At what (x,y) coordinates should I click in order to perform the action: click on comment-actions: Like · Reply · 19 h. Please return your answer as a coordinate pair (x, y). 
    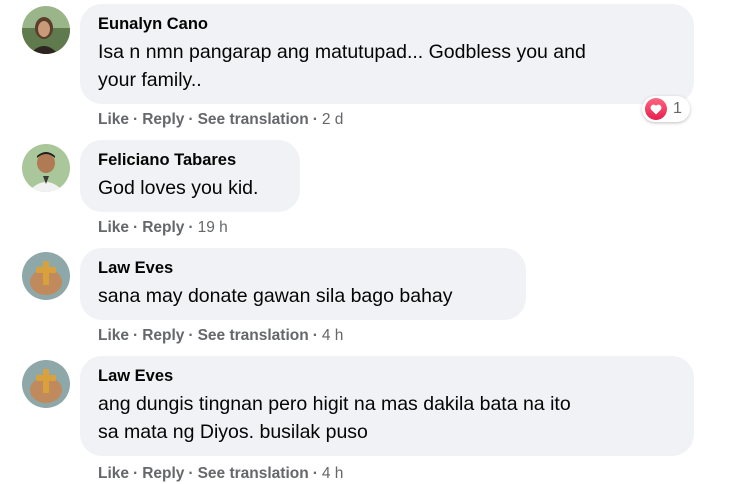
    Looking at the image, I should click on (163, 228).